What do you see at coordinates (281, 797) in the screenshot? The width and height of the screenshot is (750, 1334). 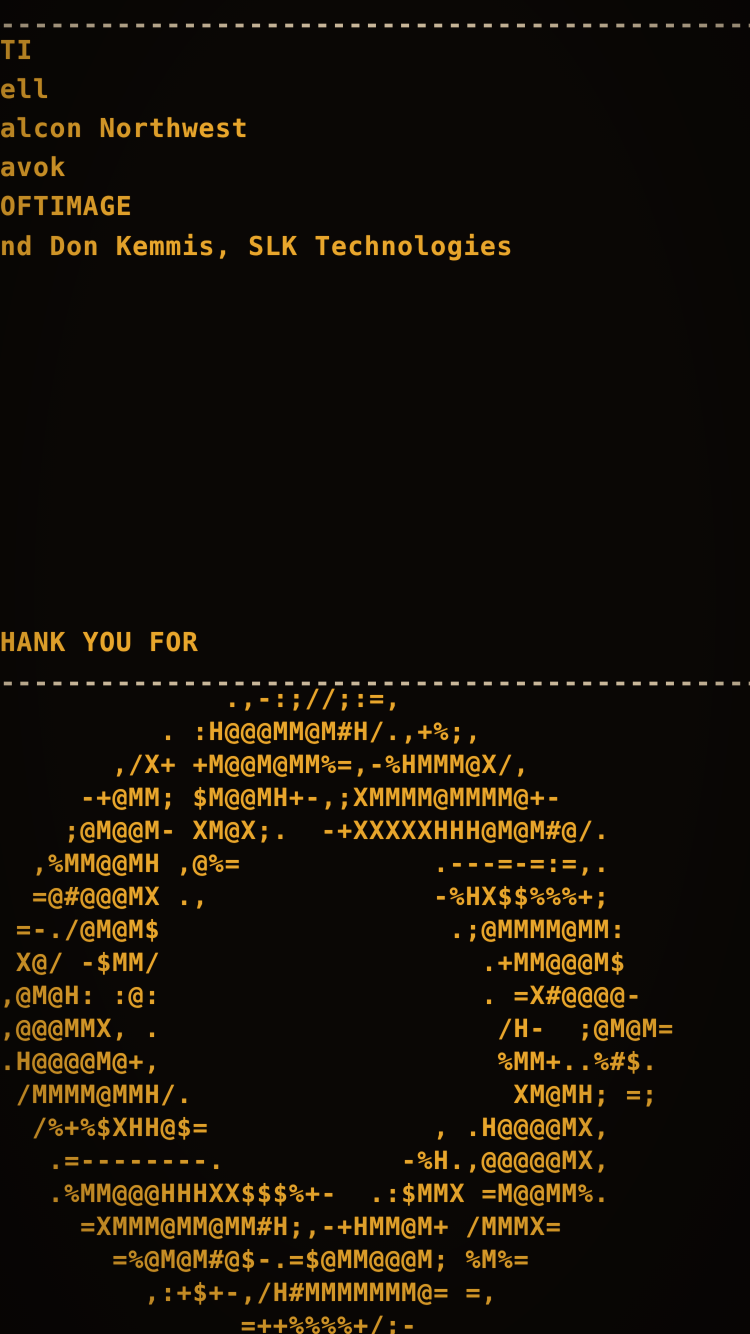 I see `ascii-art-row: -+@MM; $M@@MH+-,;XMMMM@MMMM@+-` at bounding box center [281, 797].